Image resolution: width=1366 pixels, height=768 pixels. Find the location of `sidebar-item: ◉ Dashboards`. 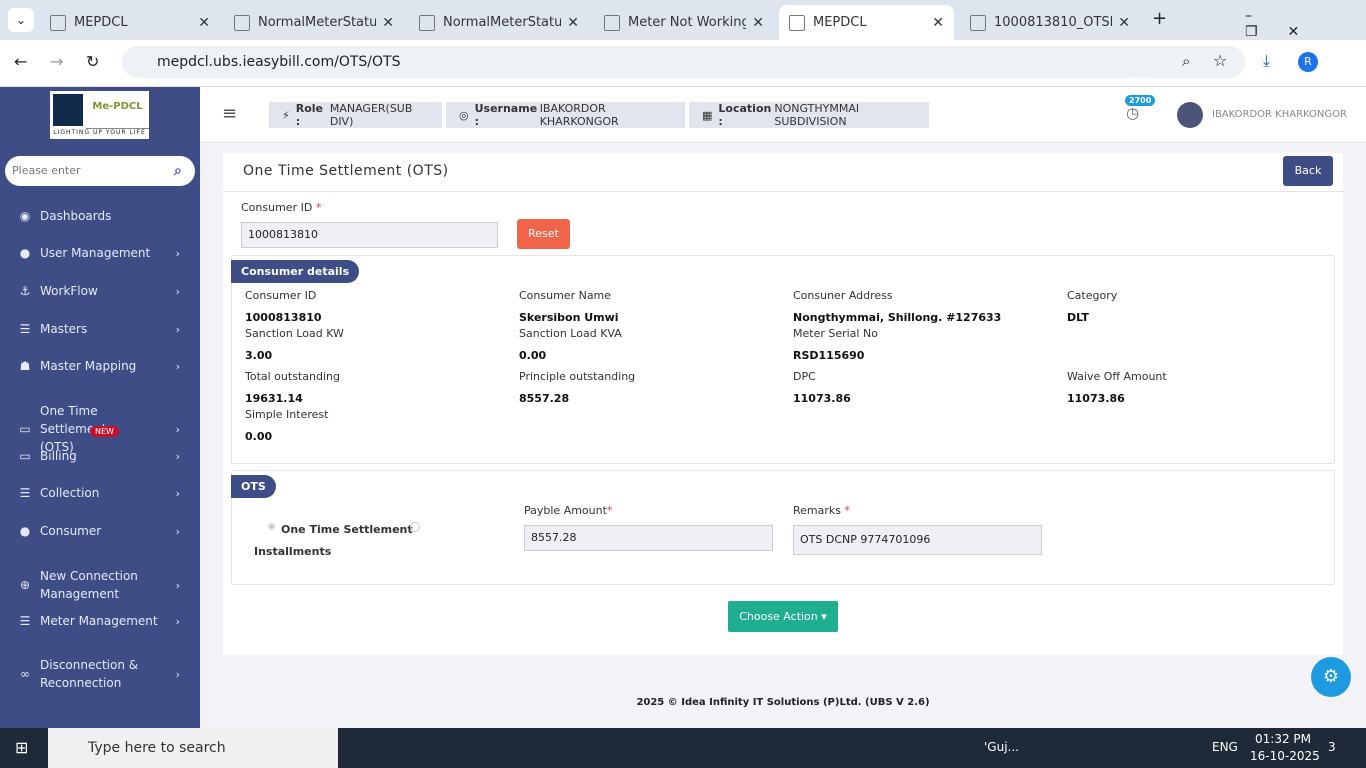

sidebar-item: ◉ Dashboards is located at coordinates (100, 216).